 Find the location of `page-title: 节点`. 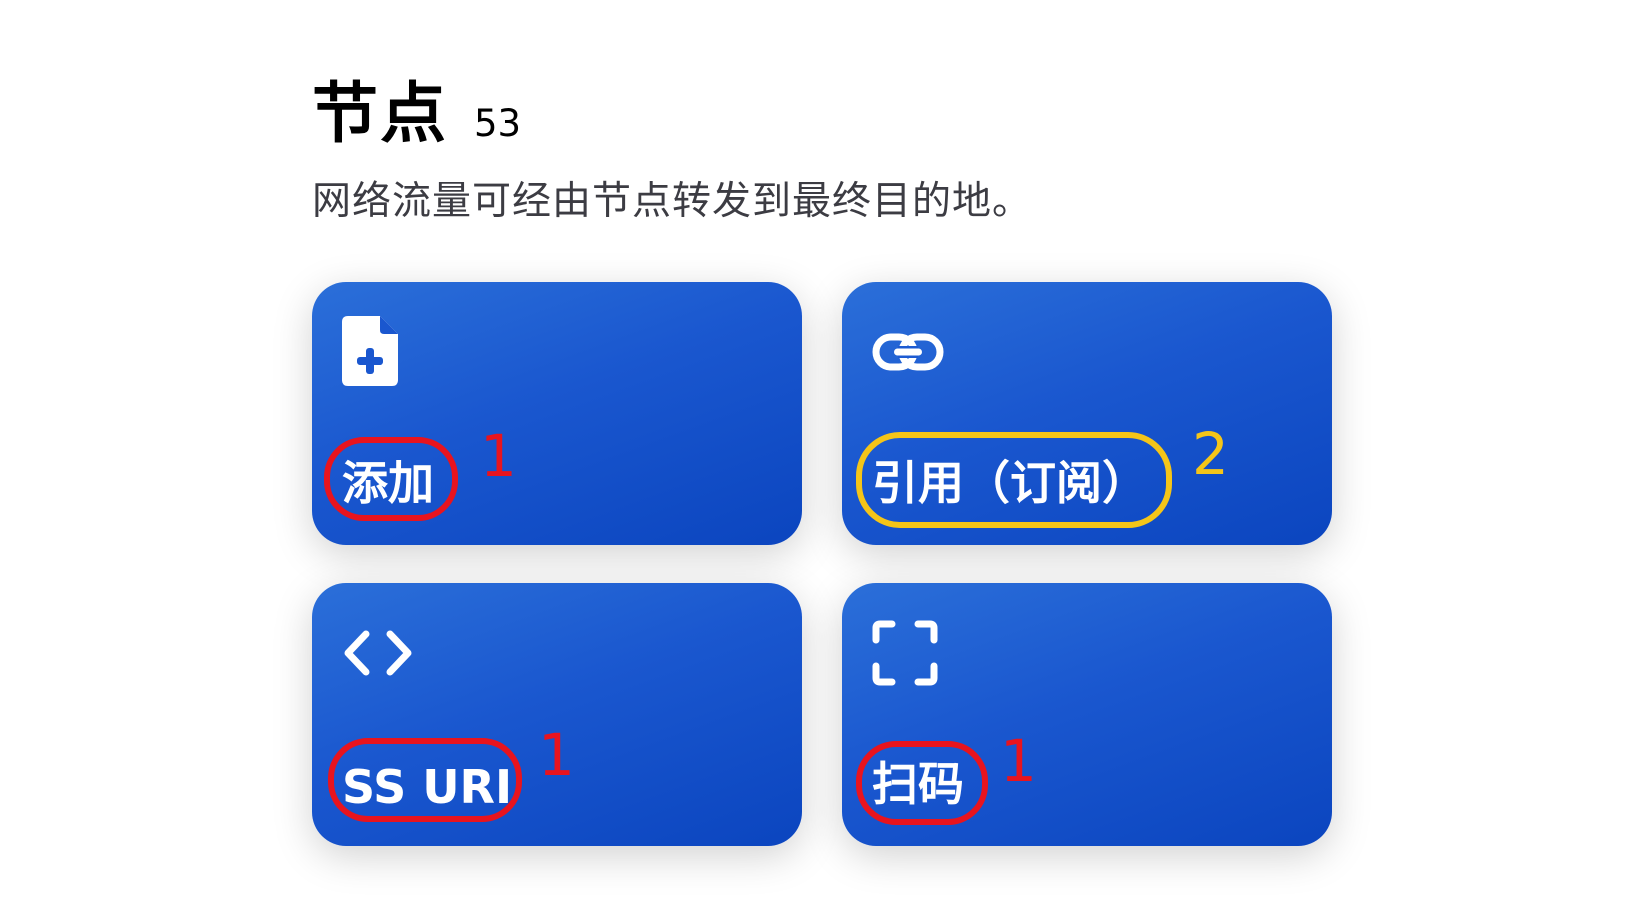

page-title: 节点 is located at coordinates (380, 113).